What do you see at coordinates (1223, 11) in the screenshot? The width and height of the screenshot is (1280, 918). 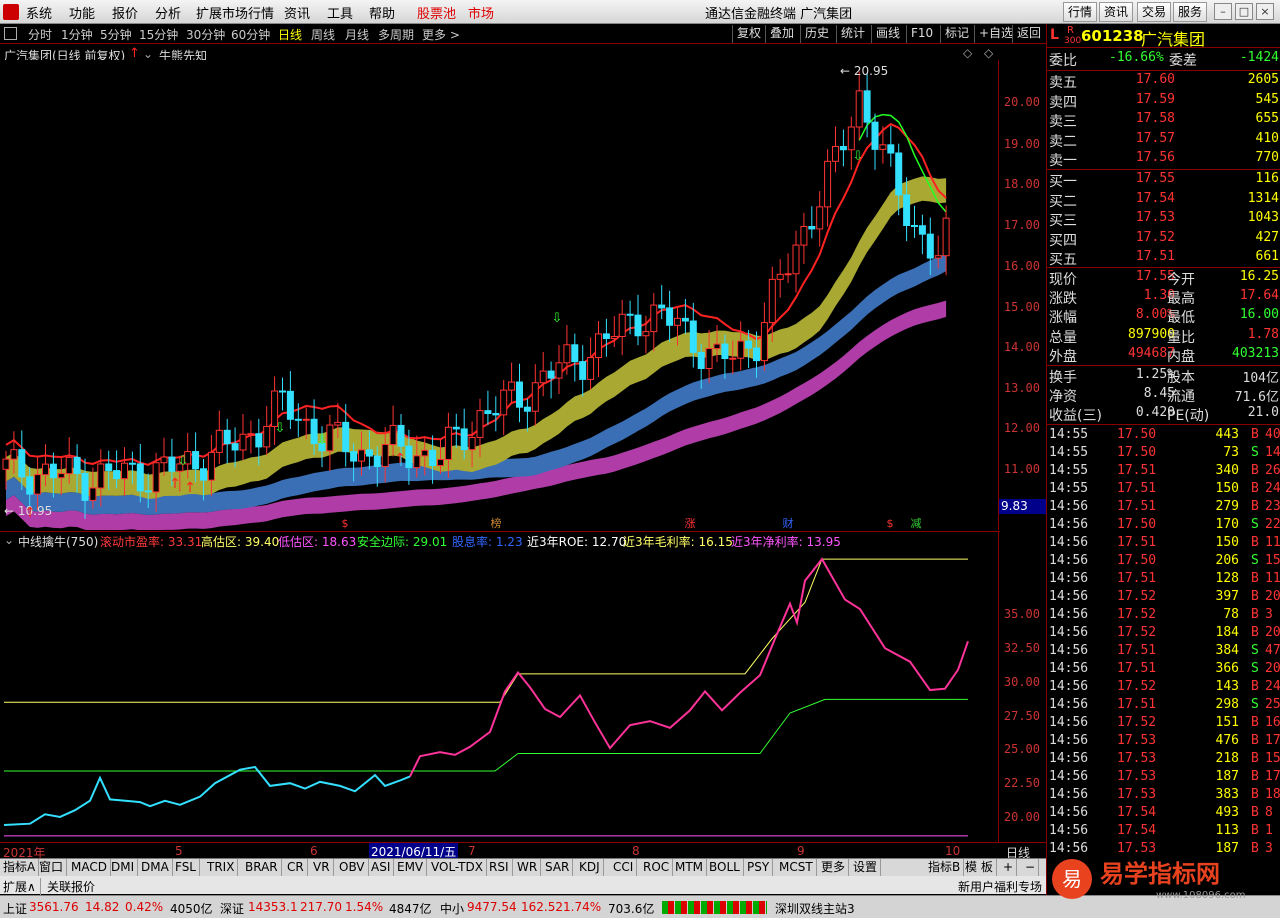 I see `minimize-icon: –` at bounding box center [1223, 11].